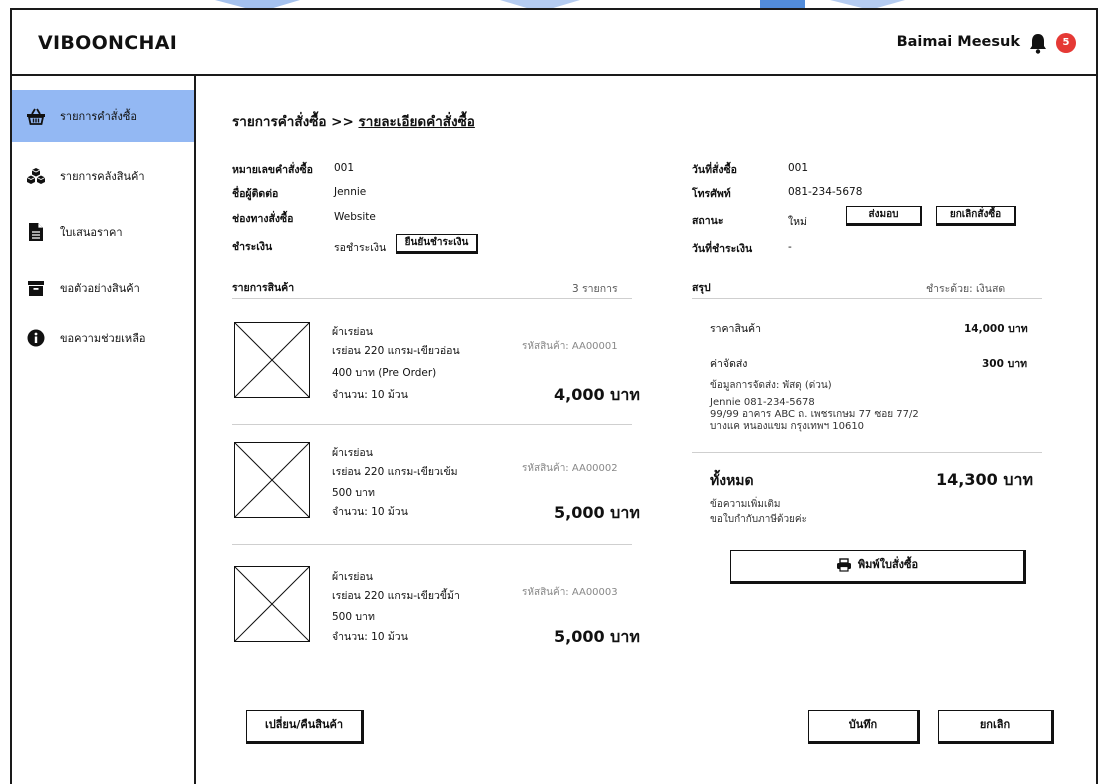 This screenshot has width=1108, height=784. Describe the element at coordinates (735, 329) in the screenshot. I see `subtotal-label: ราคาสินค้า` at that location.